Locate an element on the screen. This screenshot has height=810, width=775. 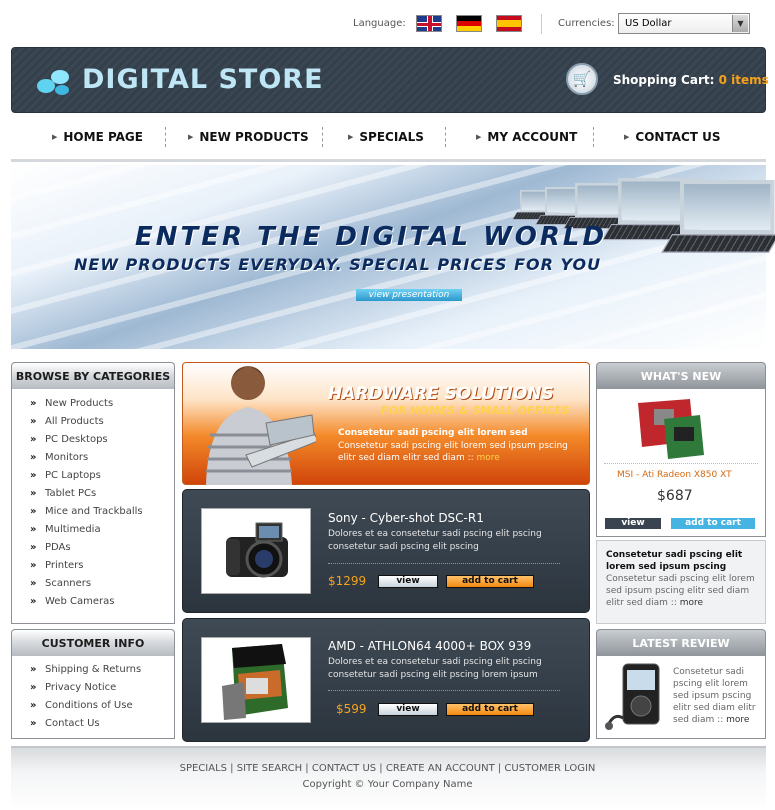
site-footer is located at coordinates (388, 778).